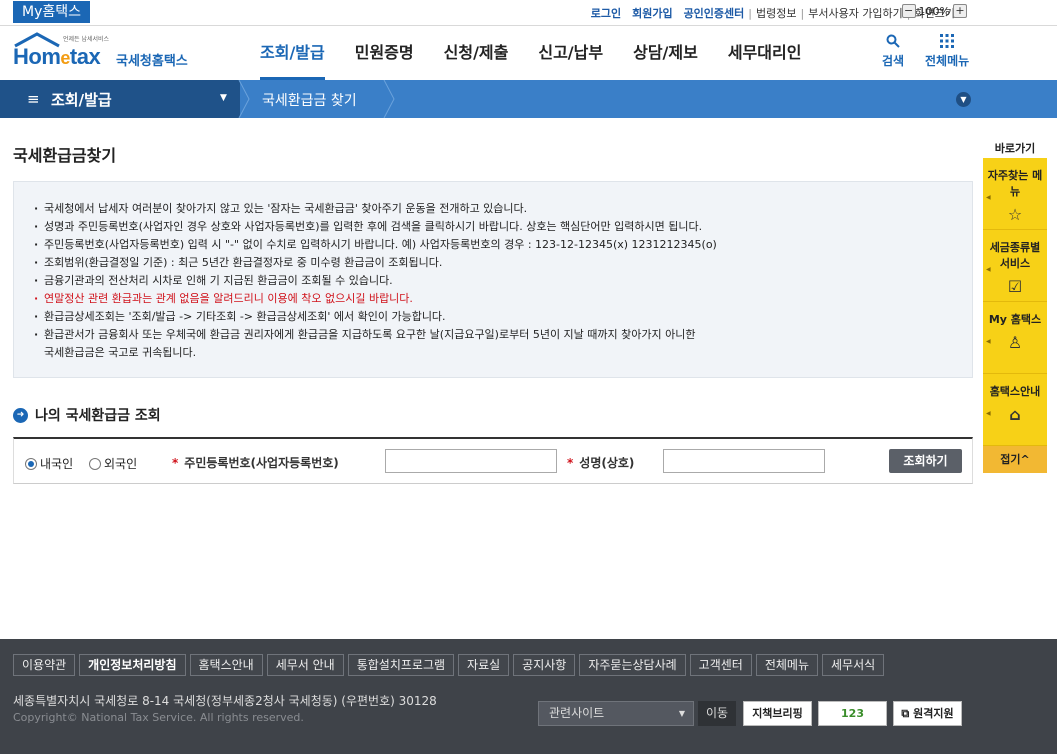 The image size is (1057, 754). What do you see at coordinates (81, 100) in the screenshot?
I see `section-title: 조회/발급` at bounding box center [81, 100].